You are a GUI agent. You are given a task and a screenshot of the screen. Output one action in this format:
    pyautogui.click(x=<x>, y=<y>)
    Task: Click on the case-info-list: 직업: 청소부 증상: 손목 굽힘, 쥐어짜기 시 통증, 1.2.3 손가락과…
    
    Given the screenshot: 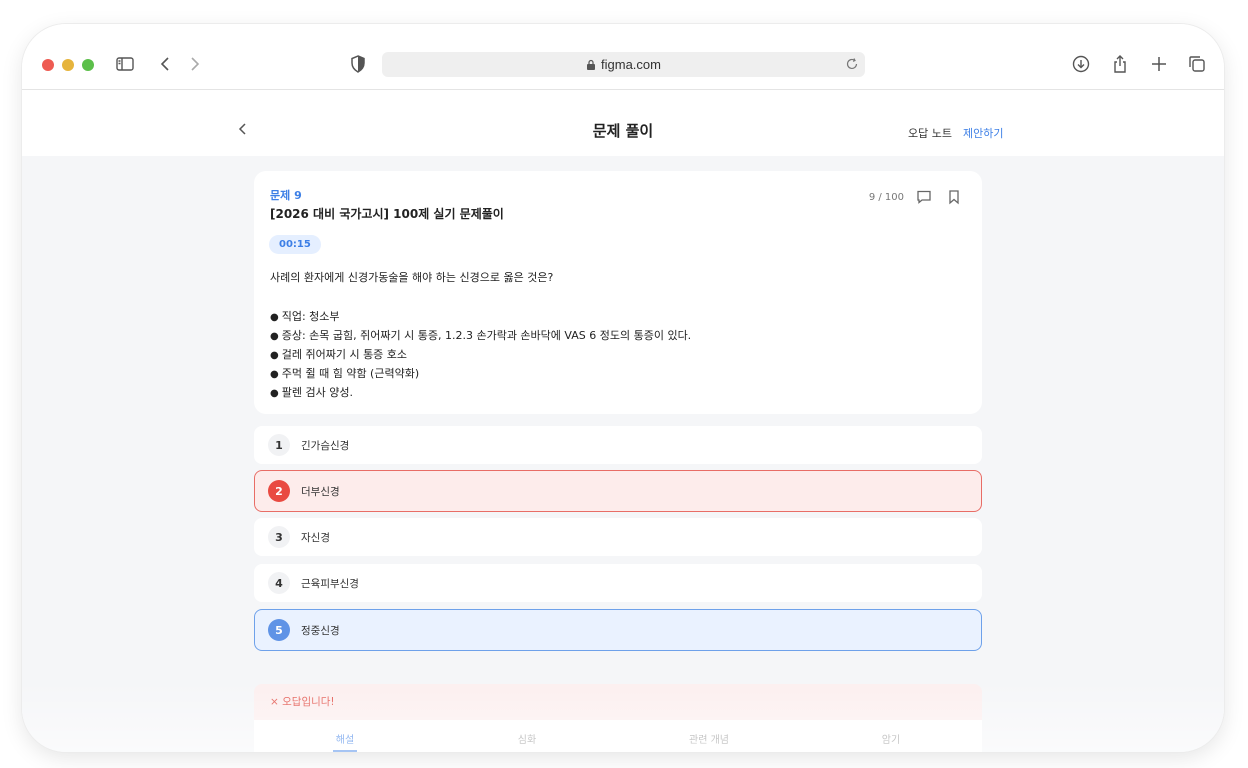 What is the action you would take?
    pyautogui.click(x=480, y=354)
    